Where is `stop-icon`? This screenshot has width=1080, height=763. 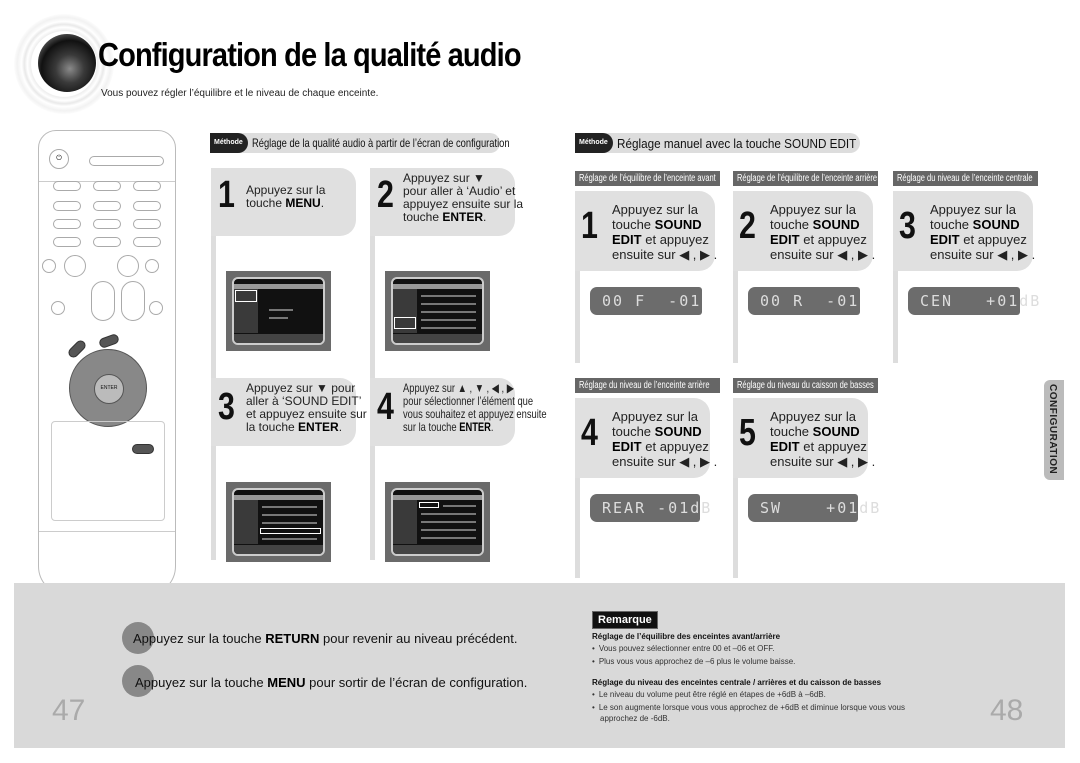 stop-icon is located at coordinates (75, 266).